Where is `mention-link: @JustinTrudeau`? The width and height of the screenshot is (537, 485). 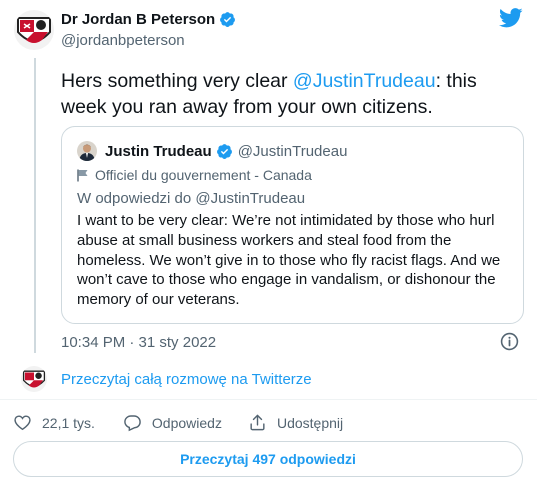
mention-link: @JustinTrudeau is located at coordinates (364, 81).